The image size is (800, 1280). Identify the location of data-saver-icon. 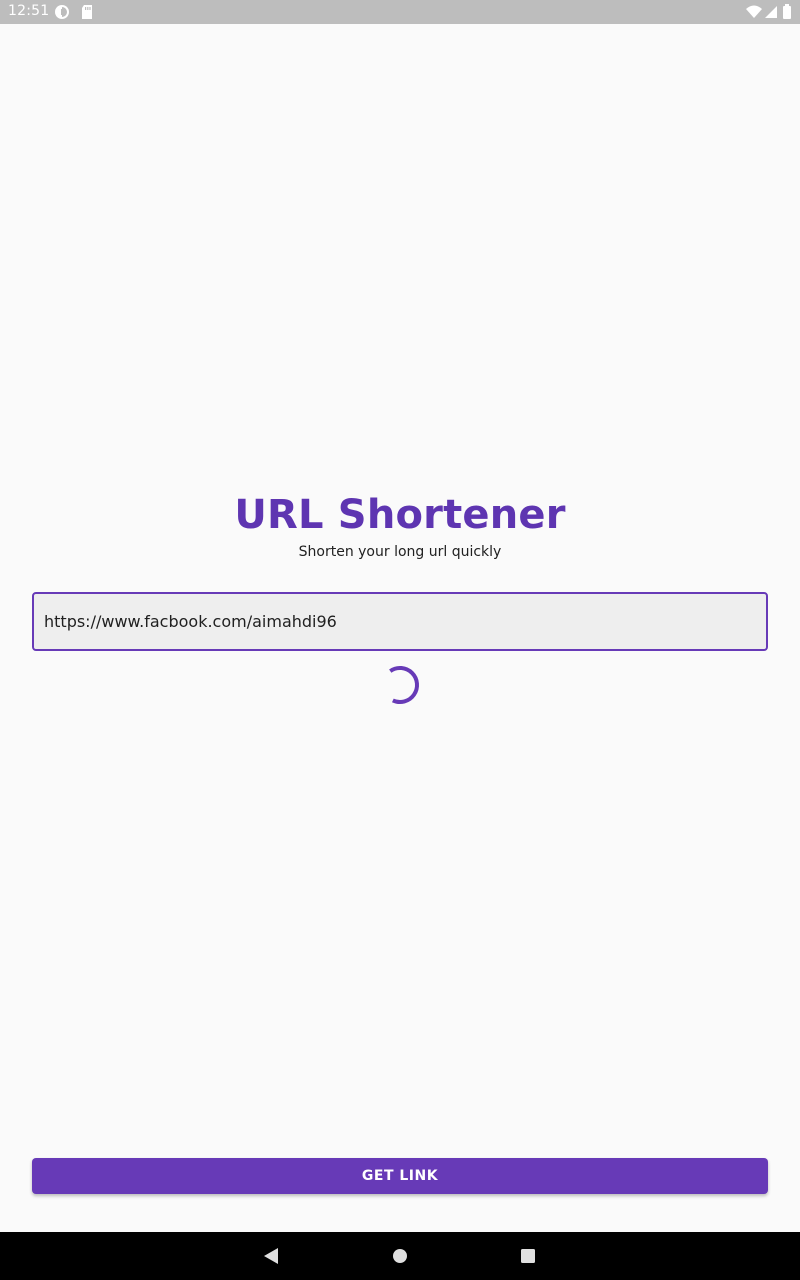
(62, 12).